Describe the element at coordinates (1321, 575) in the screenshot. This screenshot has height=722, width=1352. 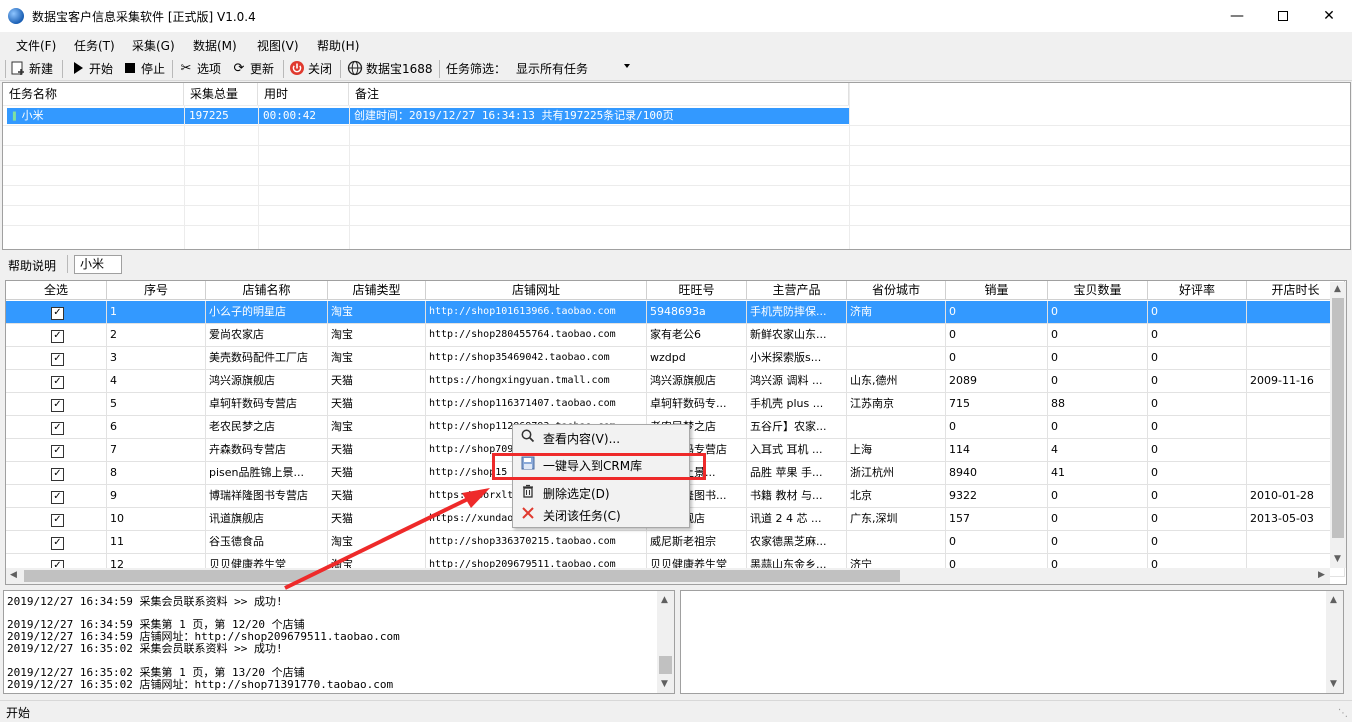
I see `scroll-right-icon: ▶` at that location.